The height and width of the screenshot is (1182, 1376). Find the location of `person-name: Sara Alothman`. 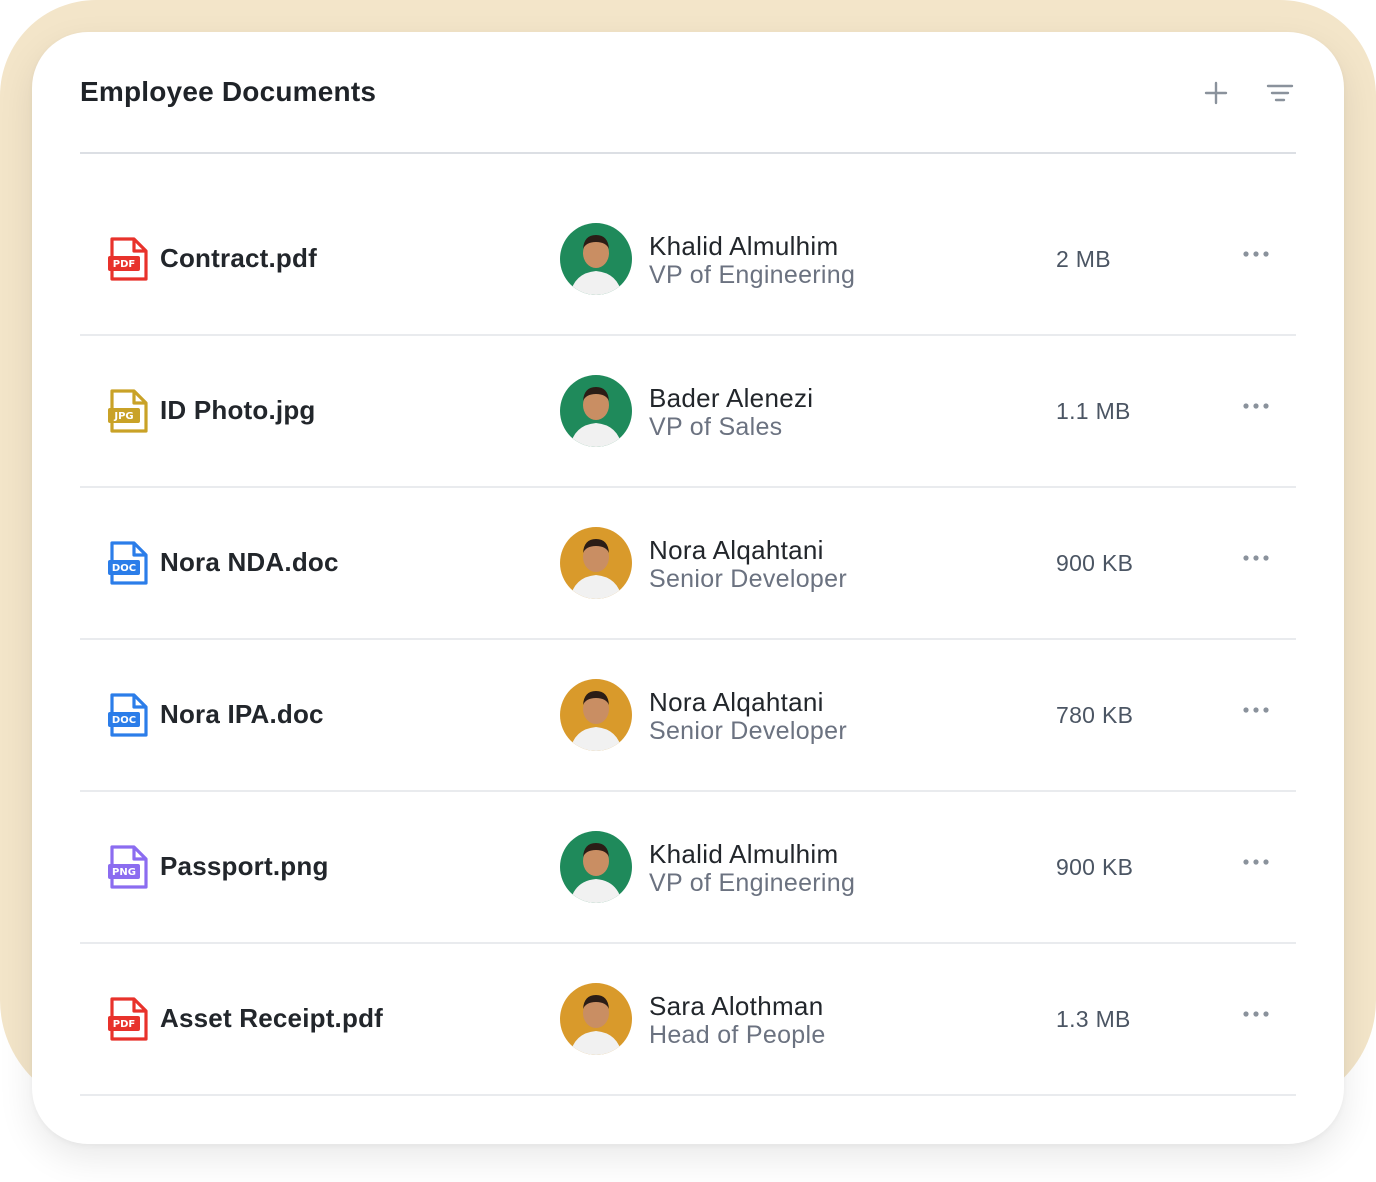

person-name: Sara Alothman is located at coordinates (736, 1006).